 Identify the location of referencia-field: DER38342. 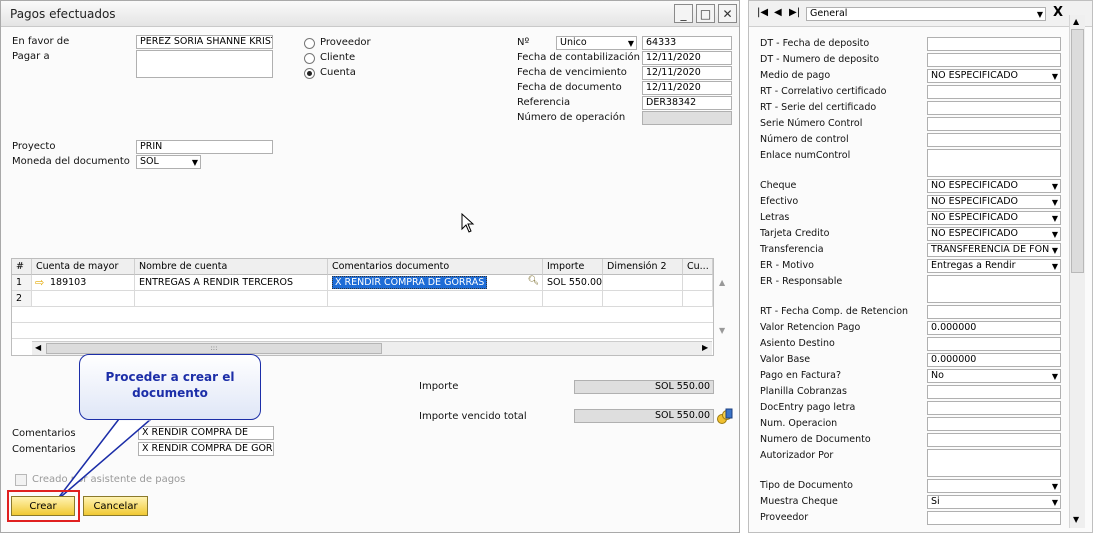
(687, 103).